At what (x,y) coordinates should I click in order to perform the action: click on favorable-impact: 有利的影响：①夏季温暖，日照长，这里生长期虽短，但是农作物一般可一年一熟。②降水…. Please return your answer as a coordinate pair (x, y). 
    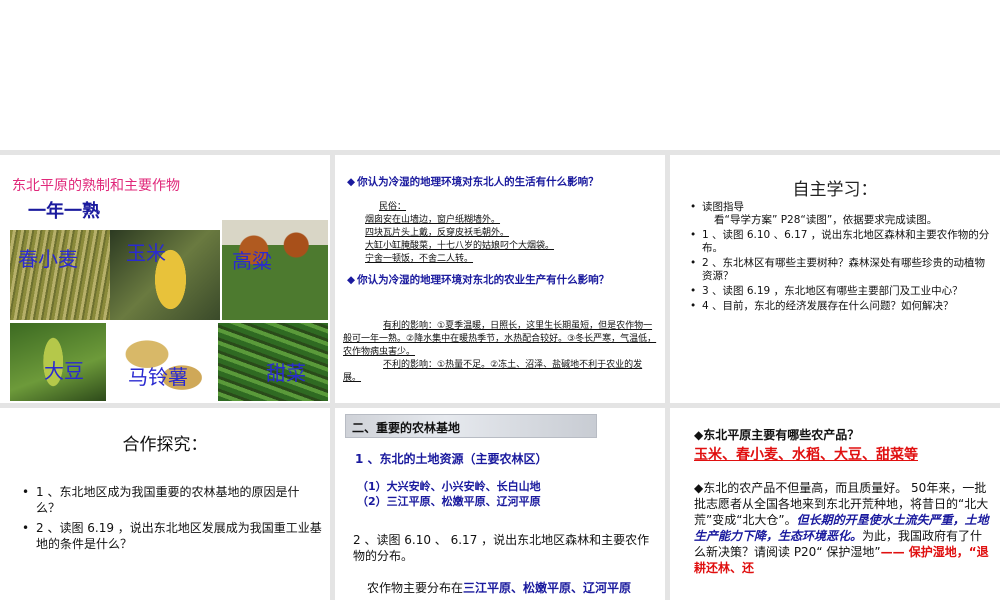
    Looking at the image, I should click on (500, 339).